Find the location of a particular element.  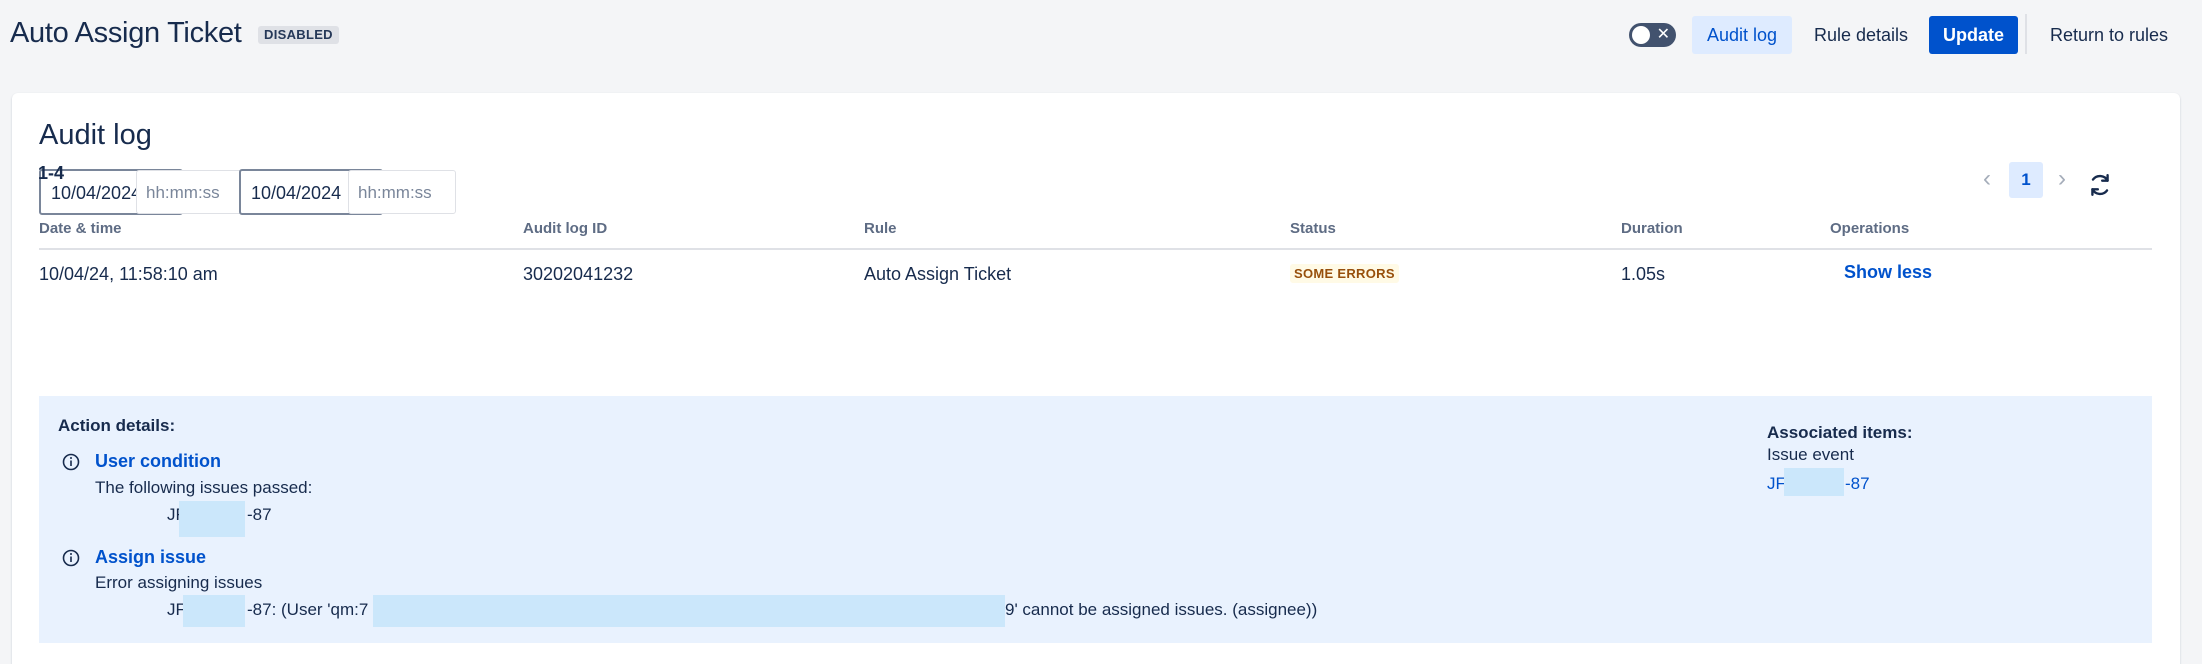

error-message-start: -87: (User 'qm:7 is located at coordinates (308, 609).